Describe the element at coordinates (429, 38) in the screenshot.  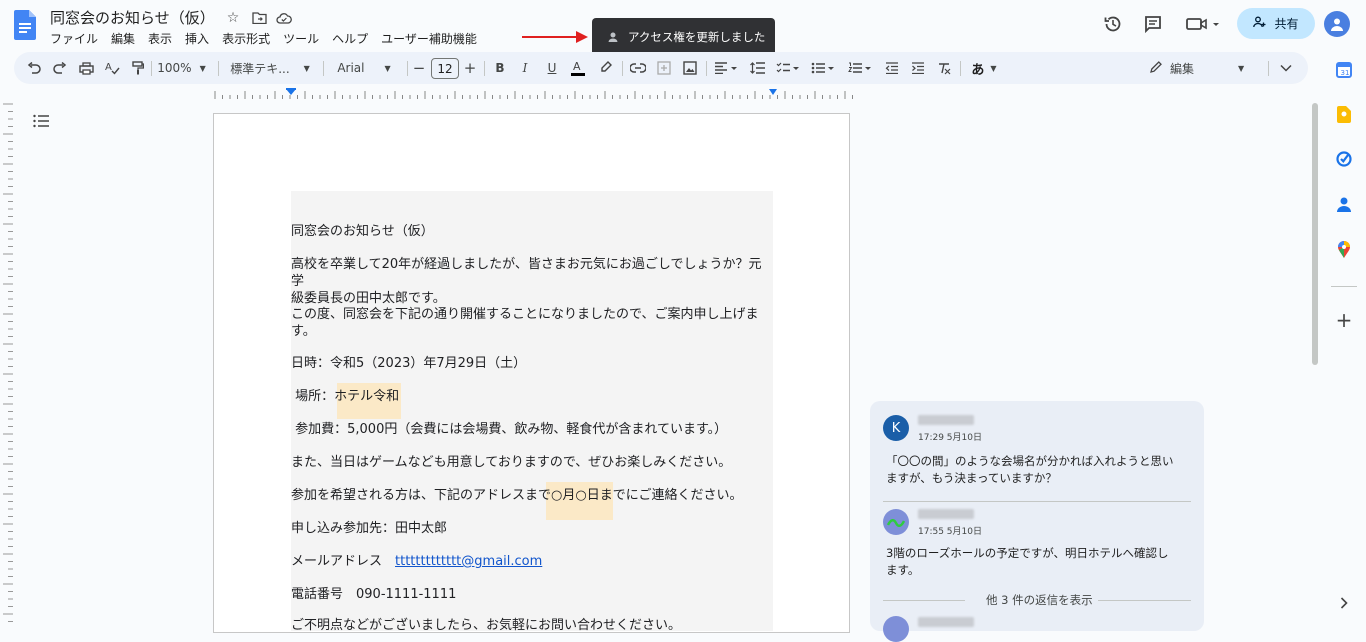
I see `menu-accessibility: ユーザー補助機能` at that location.